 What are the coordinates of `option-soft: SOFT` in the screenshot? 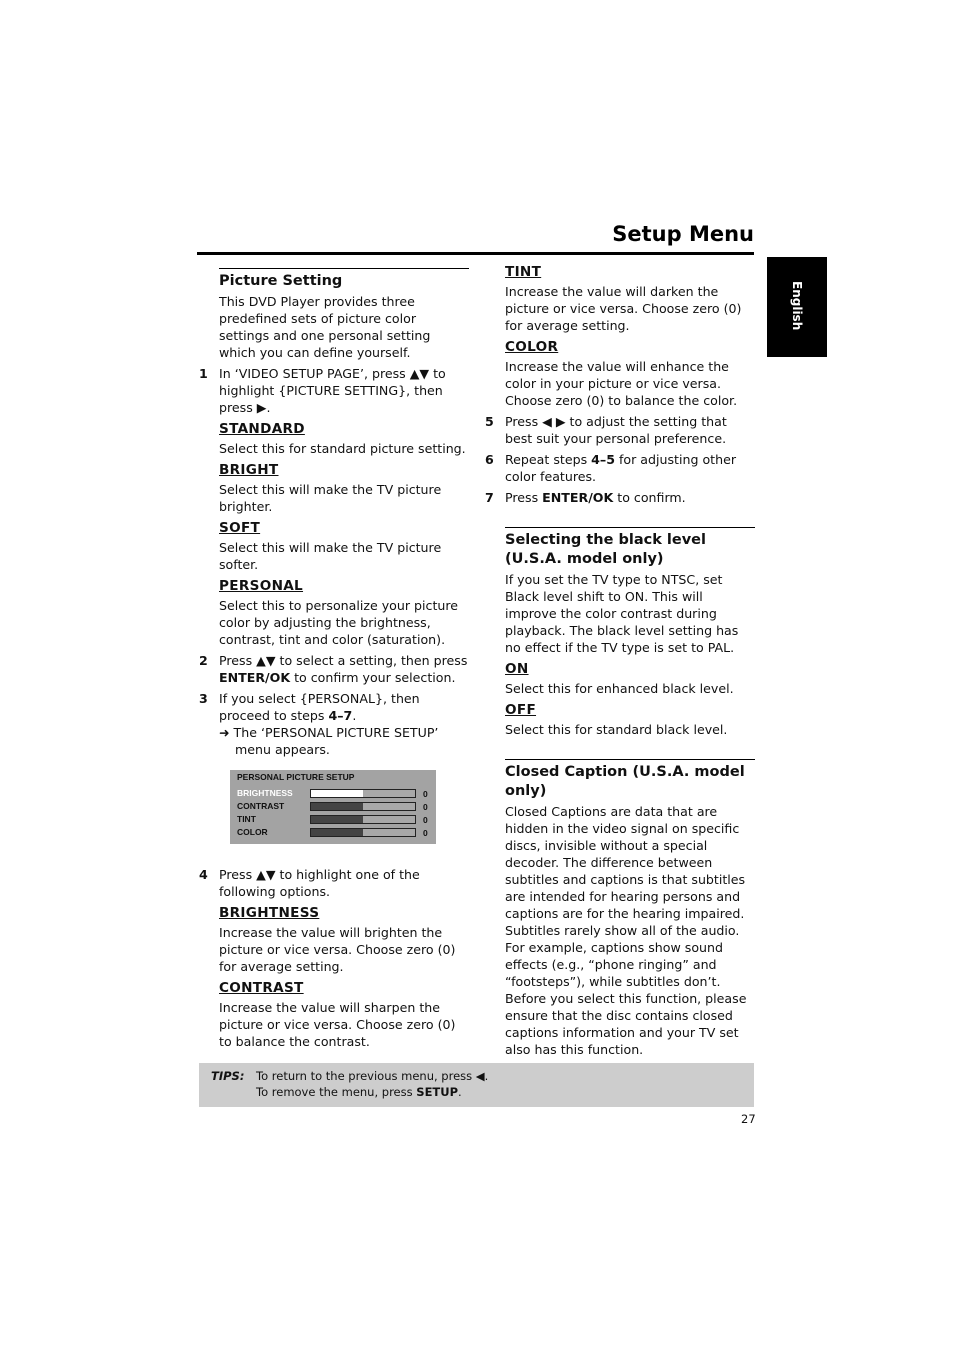 It's located at (240, 528).